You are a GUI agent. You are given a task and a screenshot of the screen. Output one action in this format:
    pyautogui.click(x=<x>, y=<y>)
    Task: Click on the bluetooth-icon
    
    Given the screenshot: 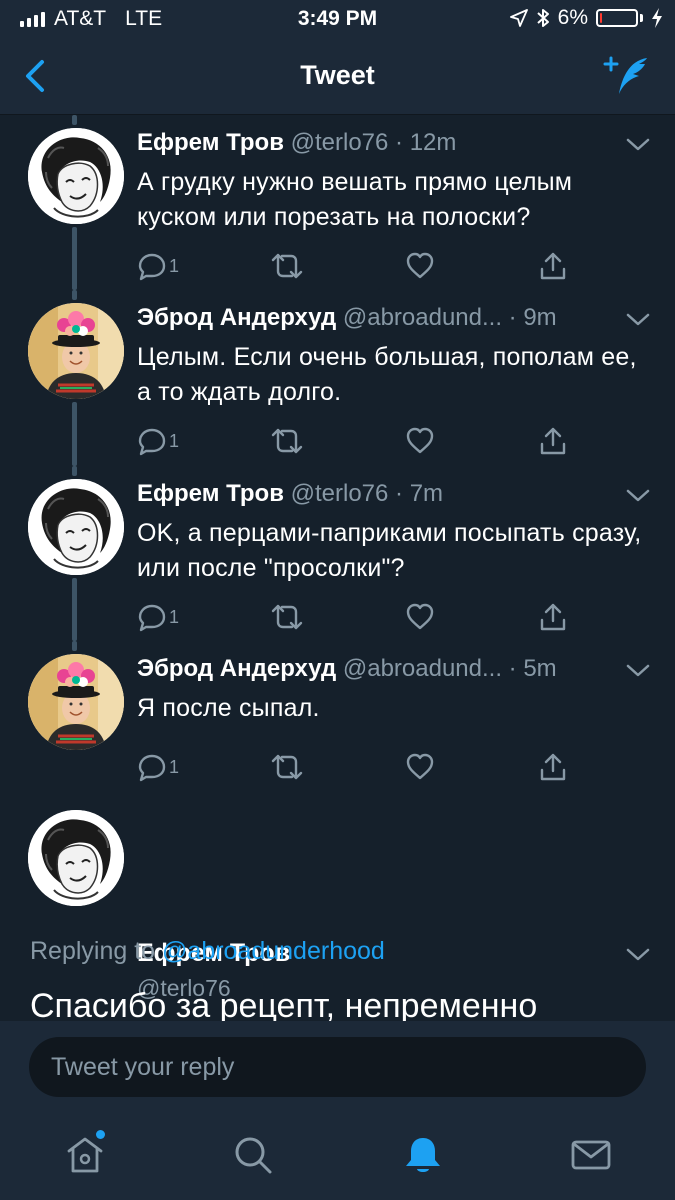 What is the action you would take?
    pyautogui.click(x=542, y=18)
    